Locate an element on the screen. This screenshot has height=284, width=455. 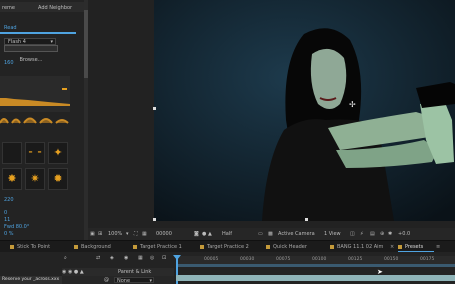
ruler-tick: 00100 is located at coordinates (319, 259).